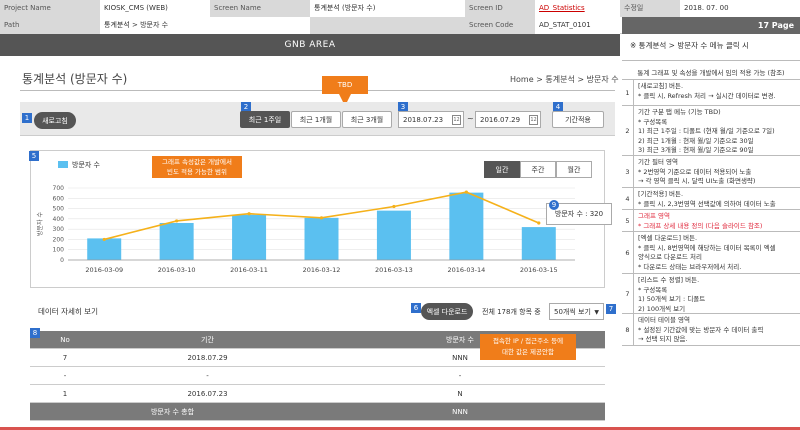  I want to click on detail-title: 데이터 자세히 보기, so click(68, 311).